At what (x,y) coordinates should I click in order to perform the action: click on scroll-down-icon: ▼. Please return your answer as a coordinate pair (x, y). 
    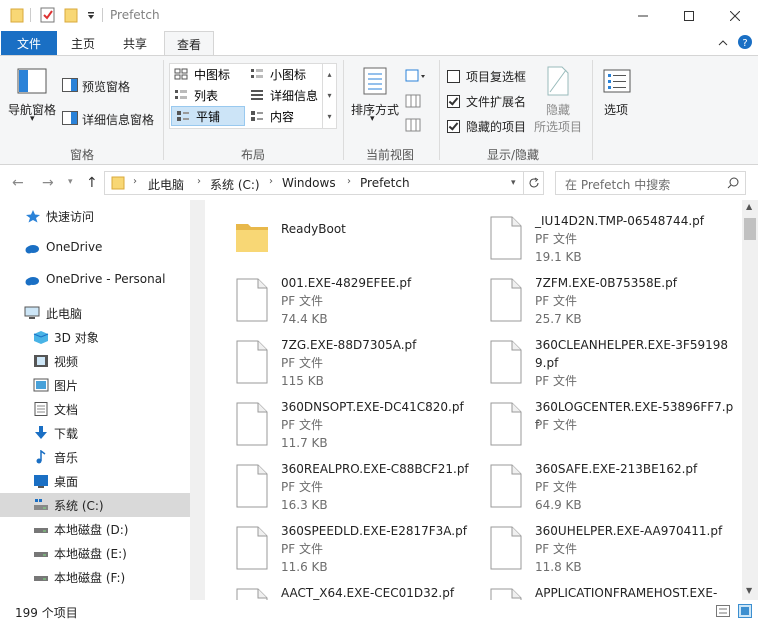
    Looking at the image, I should click on (749, 590).